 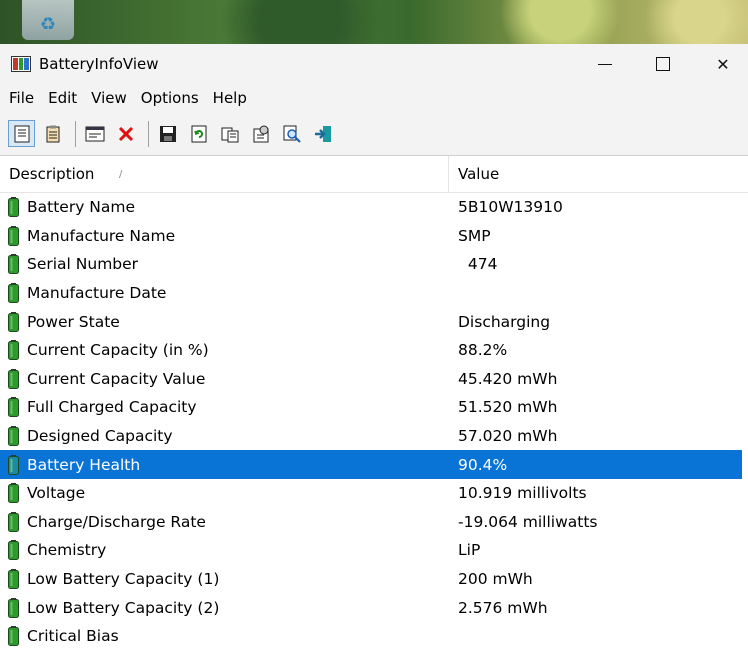 I want to click on recycle-bin-icon: ♻, so click(x=48, y=20).